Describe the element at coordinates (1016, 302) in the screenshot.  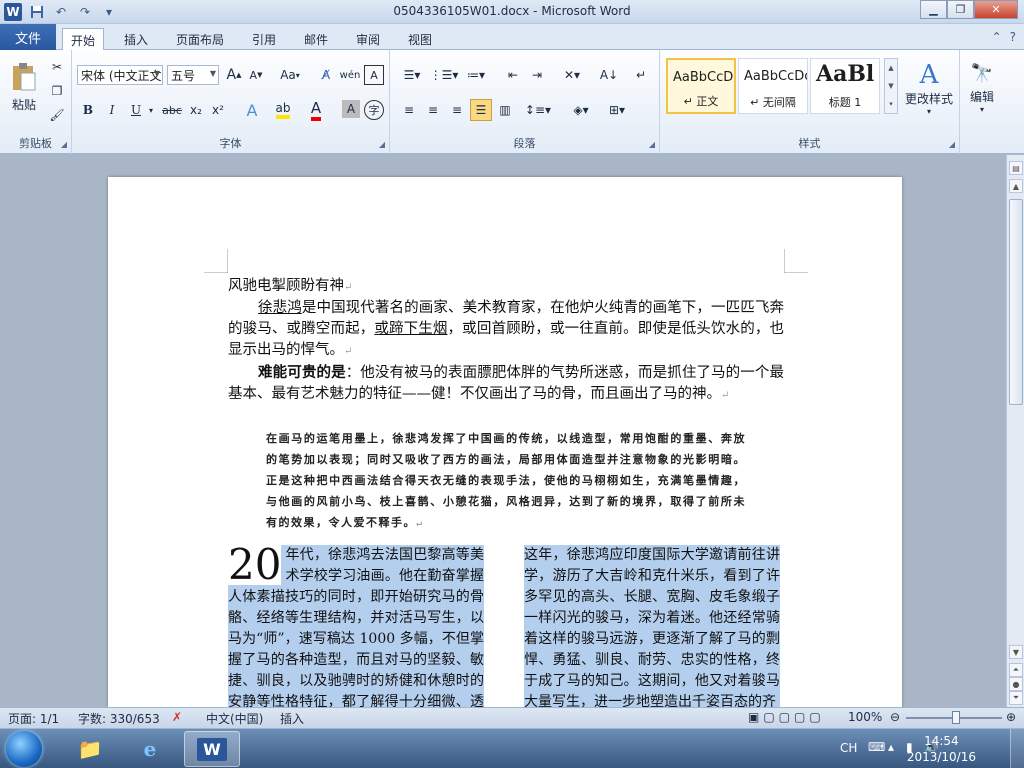
I see `scroll-thumb` at that location.